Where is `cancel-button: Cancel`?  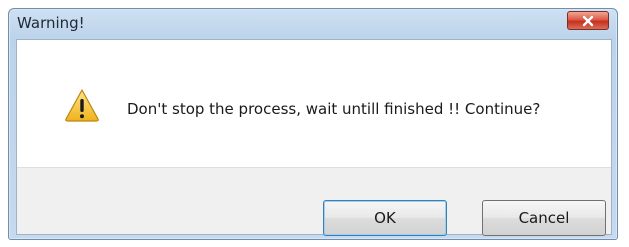 cancel-button: Cancel is located at coordinates (544, 218).